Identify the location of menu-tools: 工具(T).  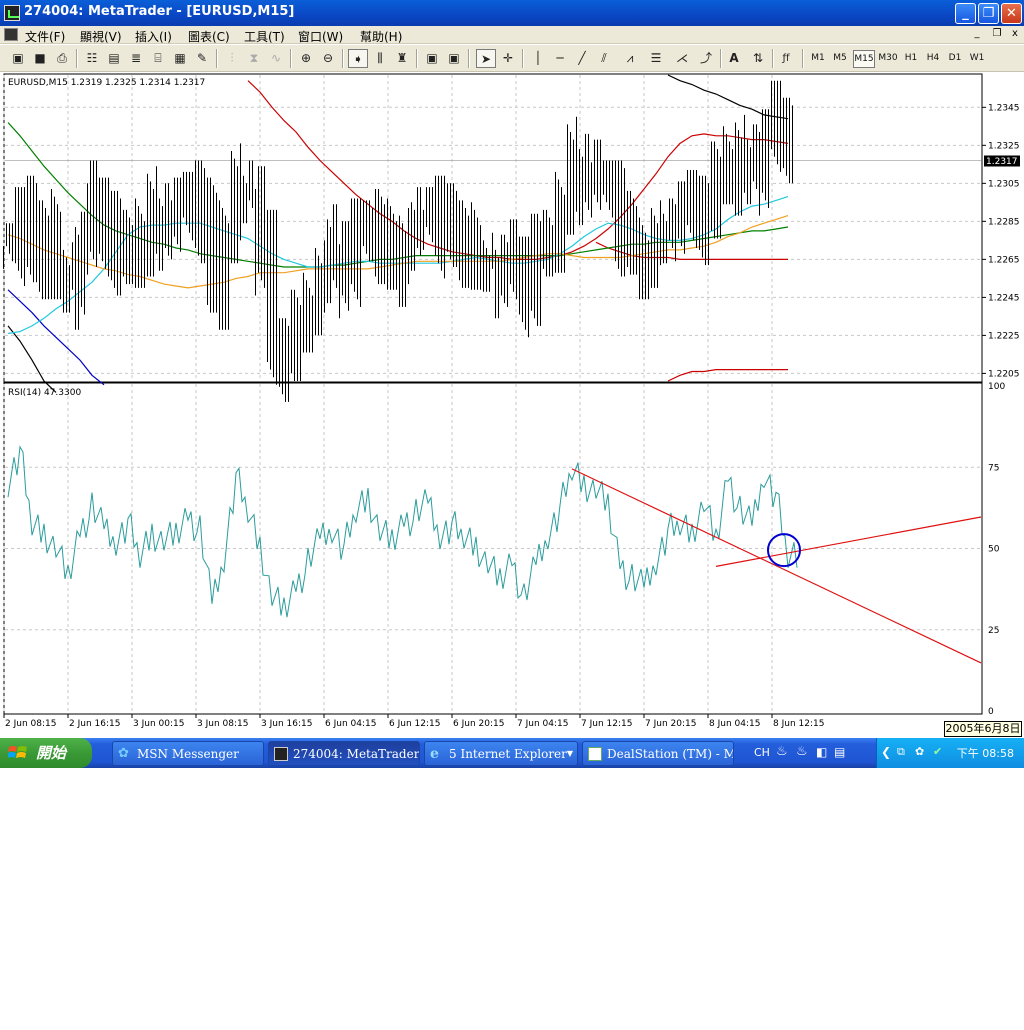
(264, 36).